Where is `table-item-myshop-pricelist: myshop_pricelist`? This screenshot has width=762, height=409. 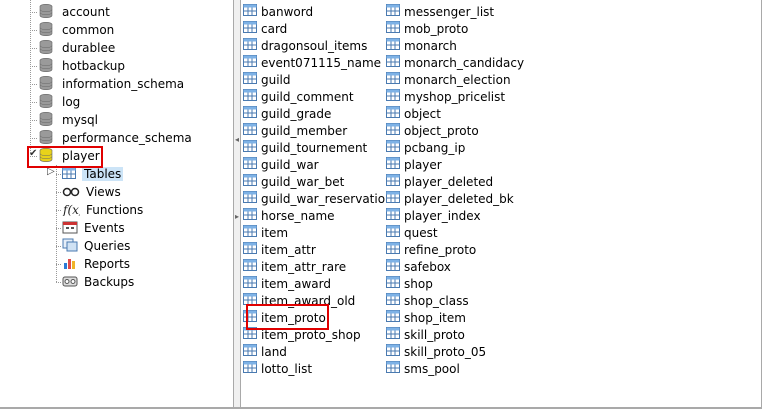
table-item-myshop-pricelist: myshop_pricelist is located at coordinates (455, 96).